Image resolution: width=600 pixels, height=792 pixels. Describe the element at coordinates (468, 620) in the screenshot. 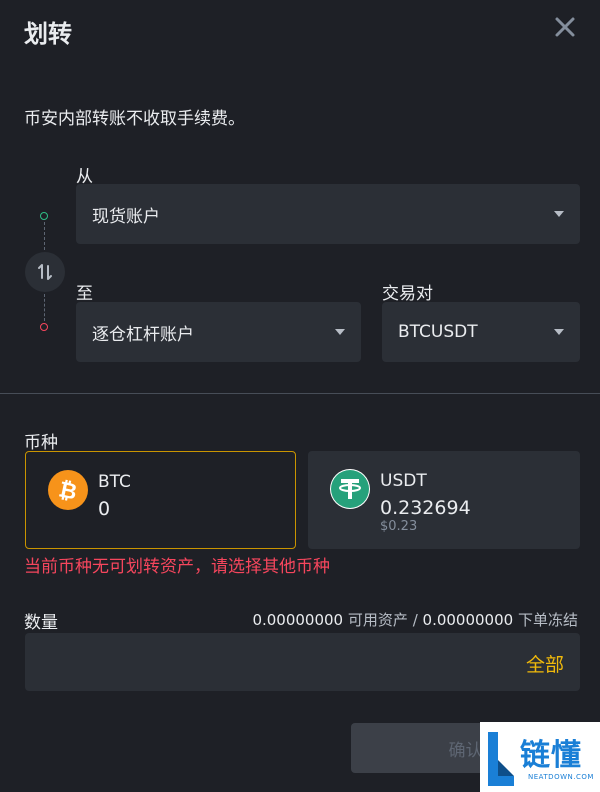

I see `frozen-amount: 0.00000000` at that location.